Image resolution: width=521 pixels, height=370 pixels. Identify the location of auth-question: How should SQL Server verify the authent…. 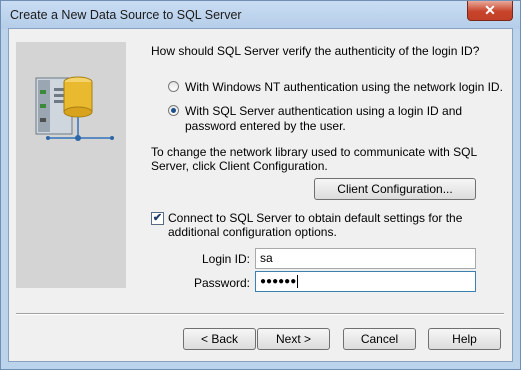
(315, 51).